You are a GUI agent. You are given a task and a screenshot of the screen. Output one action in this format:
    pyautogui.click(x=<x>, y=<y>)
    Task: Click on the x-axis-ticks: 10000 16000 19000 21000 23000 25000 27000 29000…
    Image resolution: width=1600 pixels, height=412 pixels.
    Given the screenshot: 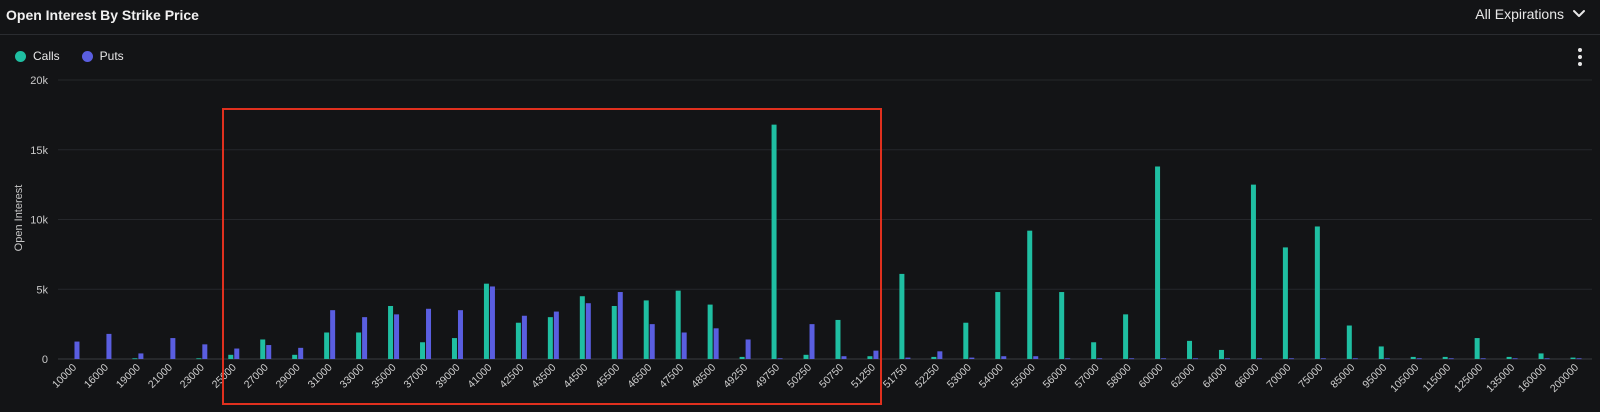 What is the action you would take?
    pyautogui.click(x=815, y=378)
    